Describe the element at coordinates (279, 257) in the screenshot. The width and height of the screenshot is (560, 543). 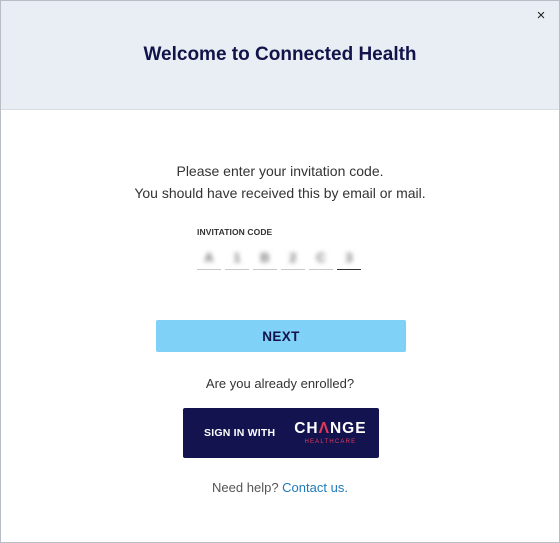
I see `invitation-code-input: A 1 B 2 C 3` at that location.